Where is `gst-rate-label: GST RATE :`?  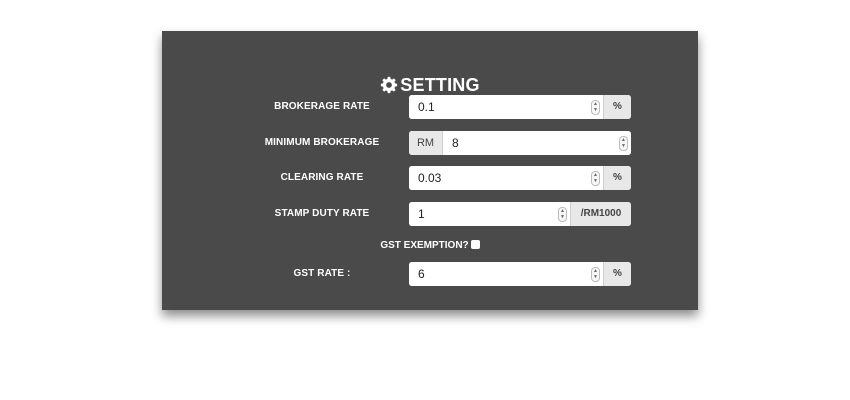
gst-rate-label: GST RATE : is located at coordinates (322, 273).